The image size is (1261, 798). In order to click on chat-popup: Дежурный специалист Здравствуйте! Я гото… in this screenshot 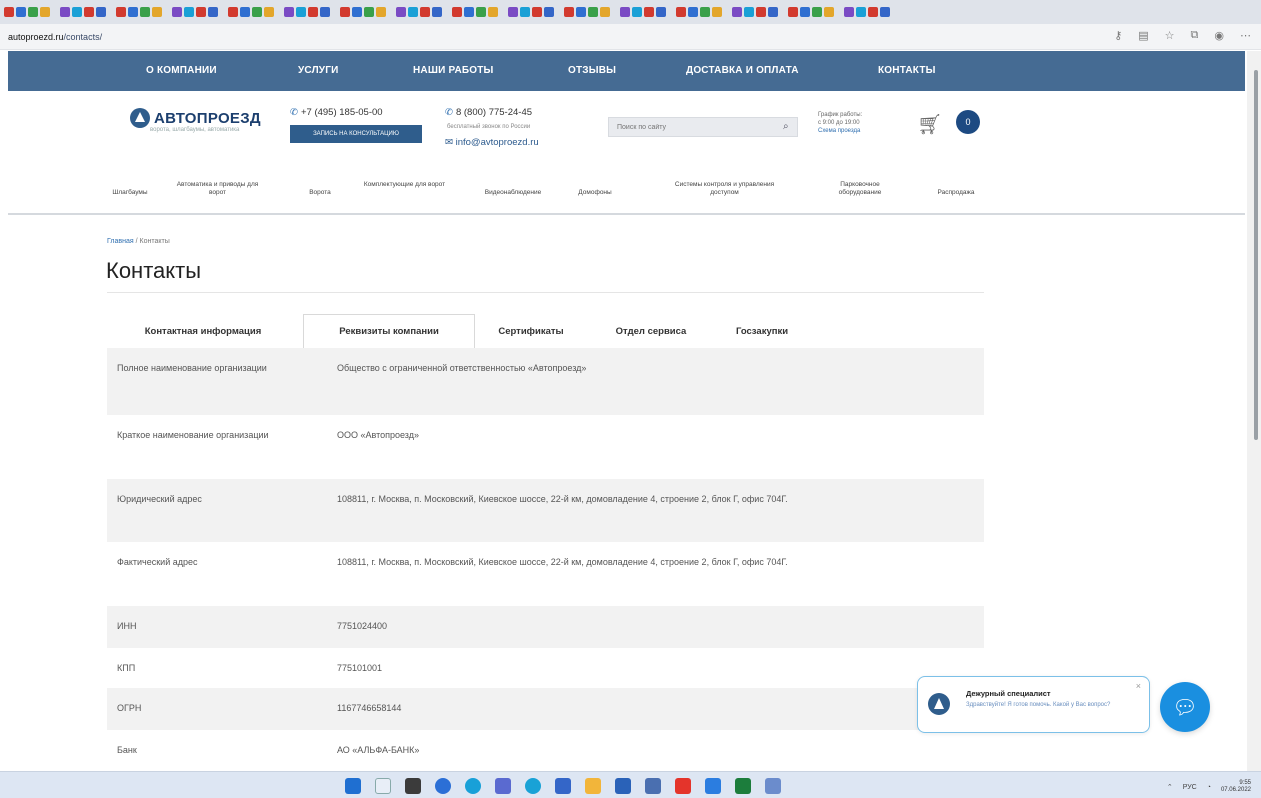, I will do `click(1033, 704)`.